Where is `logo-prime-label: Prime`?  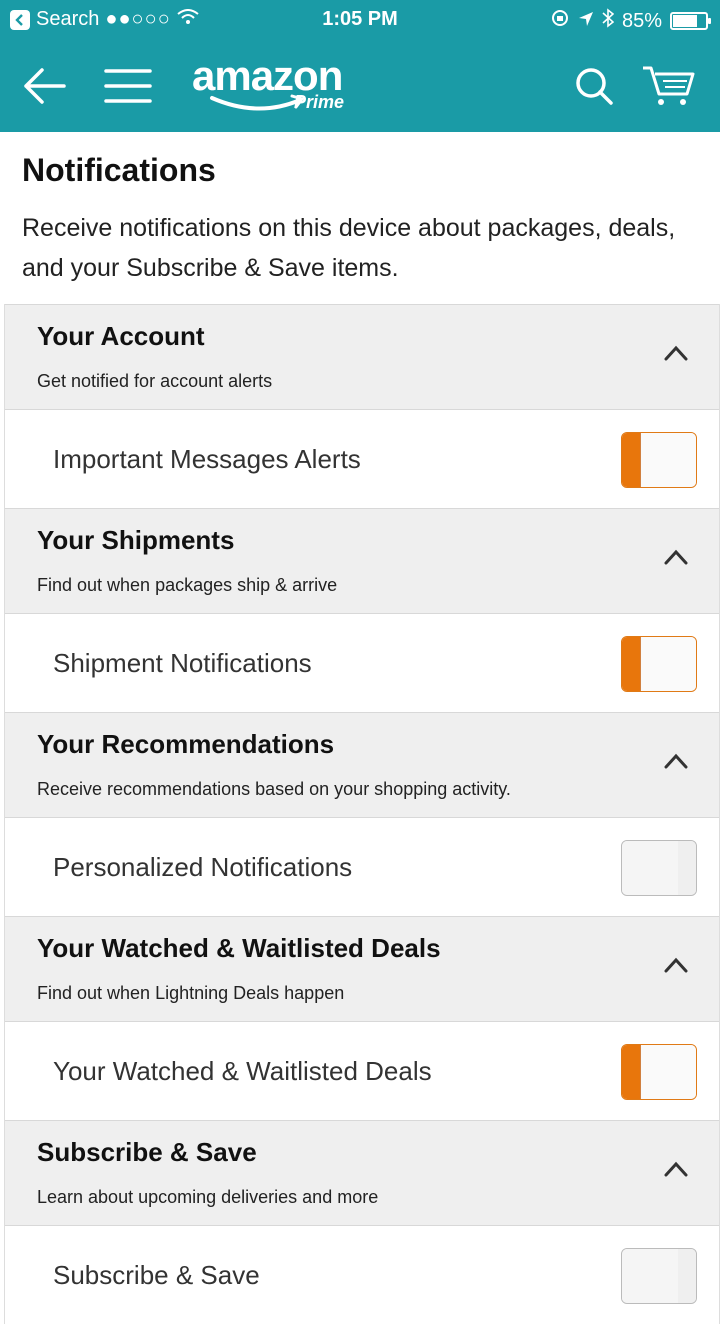
logo-prime-label: Prime is located at coordinates (319, 102).